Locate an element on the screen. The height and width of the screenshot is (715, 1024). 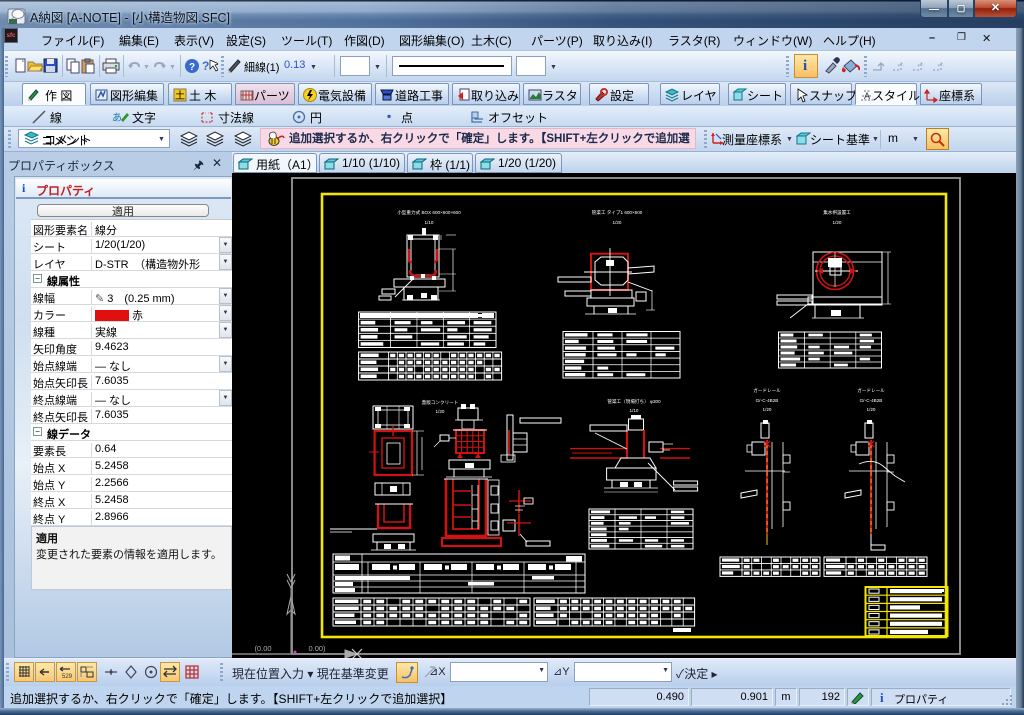
svg-text: 土 is located at coordinates (180, 95).